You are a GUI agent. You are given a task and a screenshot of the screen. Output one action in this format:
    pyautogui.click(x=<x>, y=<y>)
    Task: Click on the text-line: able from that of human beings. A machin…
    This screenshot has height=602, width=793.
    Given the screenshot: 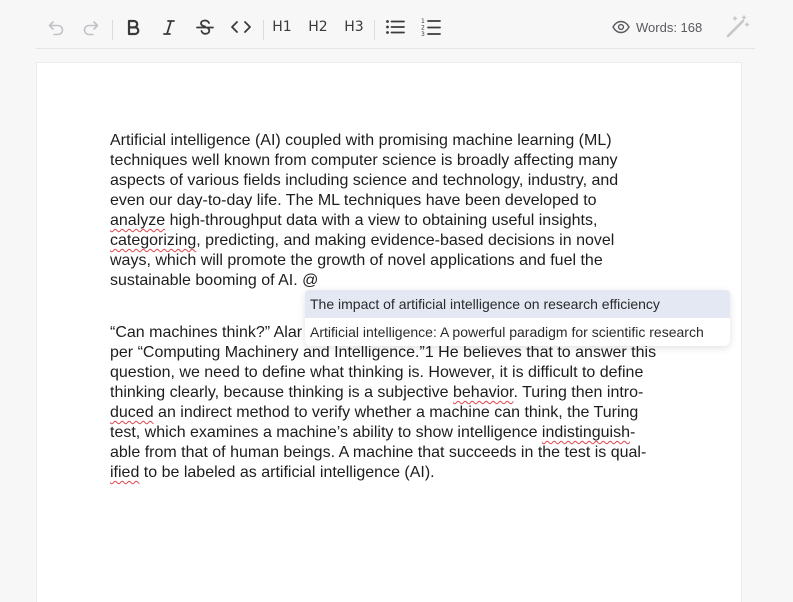 What is the action you would take?
    pyautogui.click(x=390, y=453)
    